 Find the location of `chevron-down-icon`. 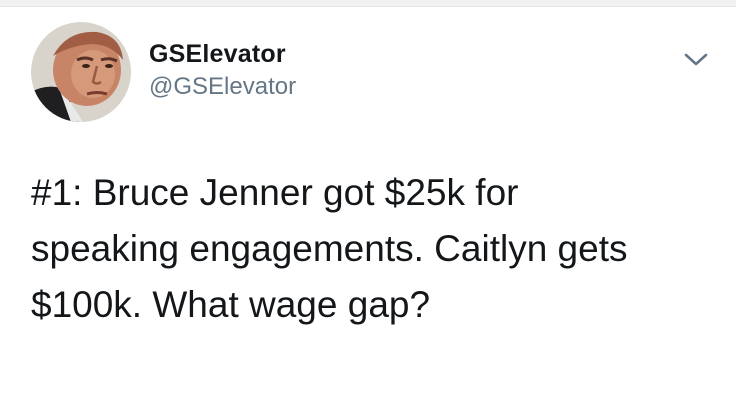

chevron-down-icon is located at coordinates (696, 60).